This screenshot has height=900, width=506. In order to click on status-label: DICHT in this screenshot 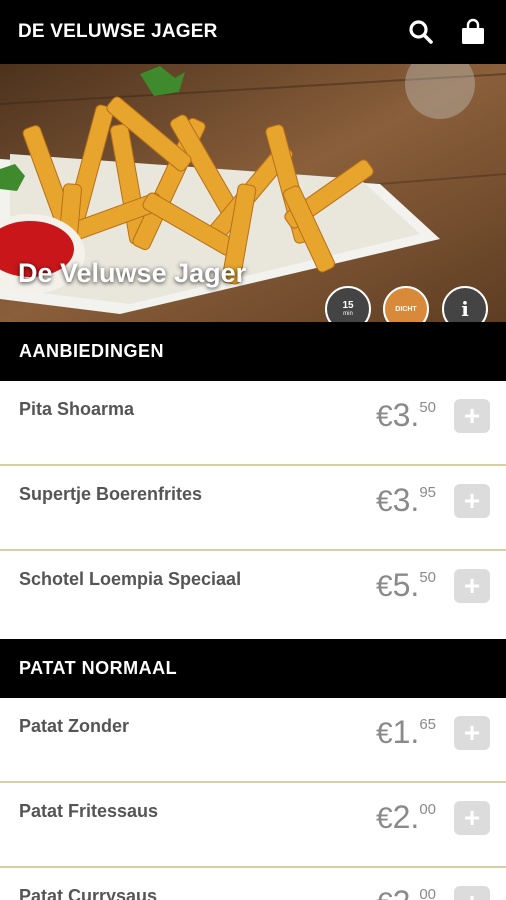, I will do `click(406, 309)`.